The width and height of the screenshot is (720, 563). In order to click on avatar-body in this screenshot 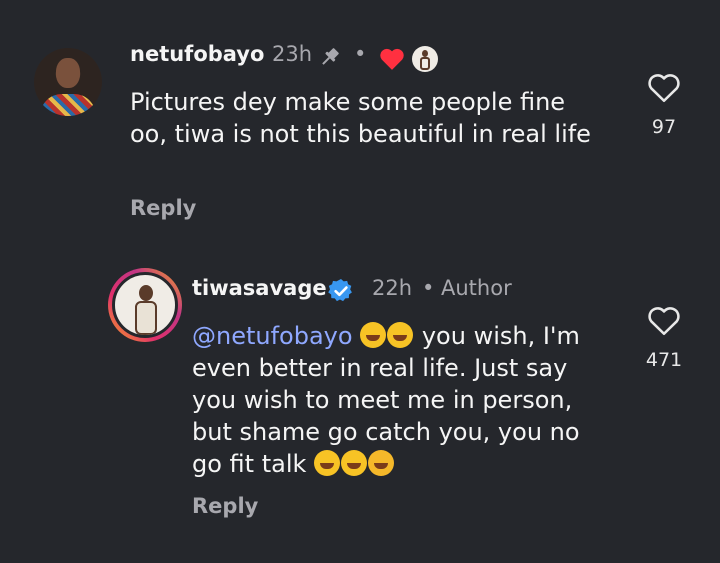, I will do `click(146, 318)`.